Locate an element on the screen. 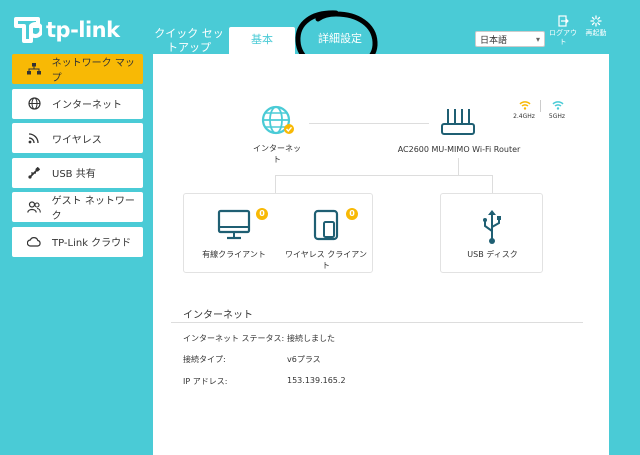  reboot-label: 再起動 is located at coordinates (596, 33).